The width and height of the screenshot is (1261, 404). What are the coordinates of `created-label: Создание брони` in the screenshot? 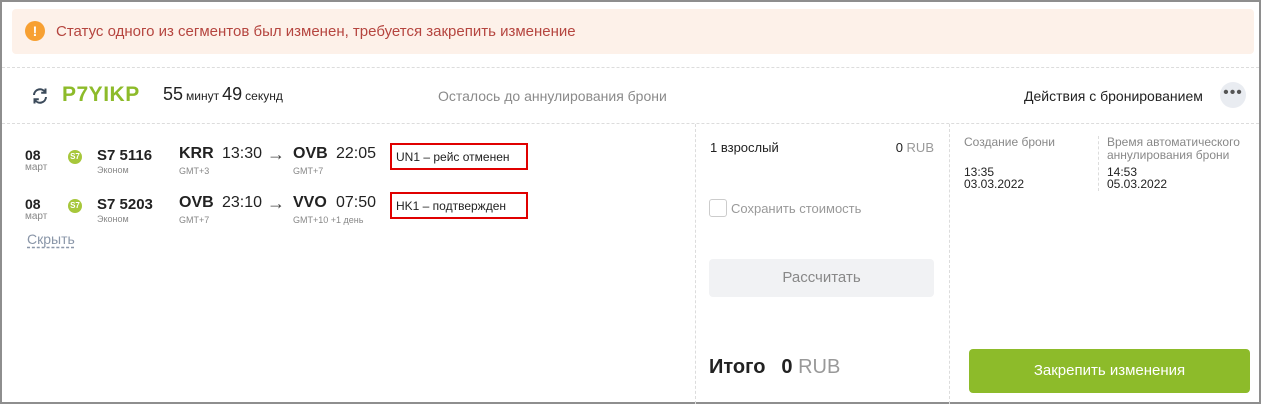 It's located at (1010, 142).